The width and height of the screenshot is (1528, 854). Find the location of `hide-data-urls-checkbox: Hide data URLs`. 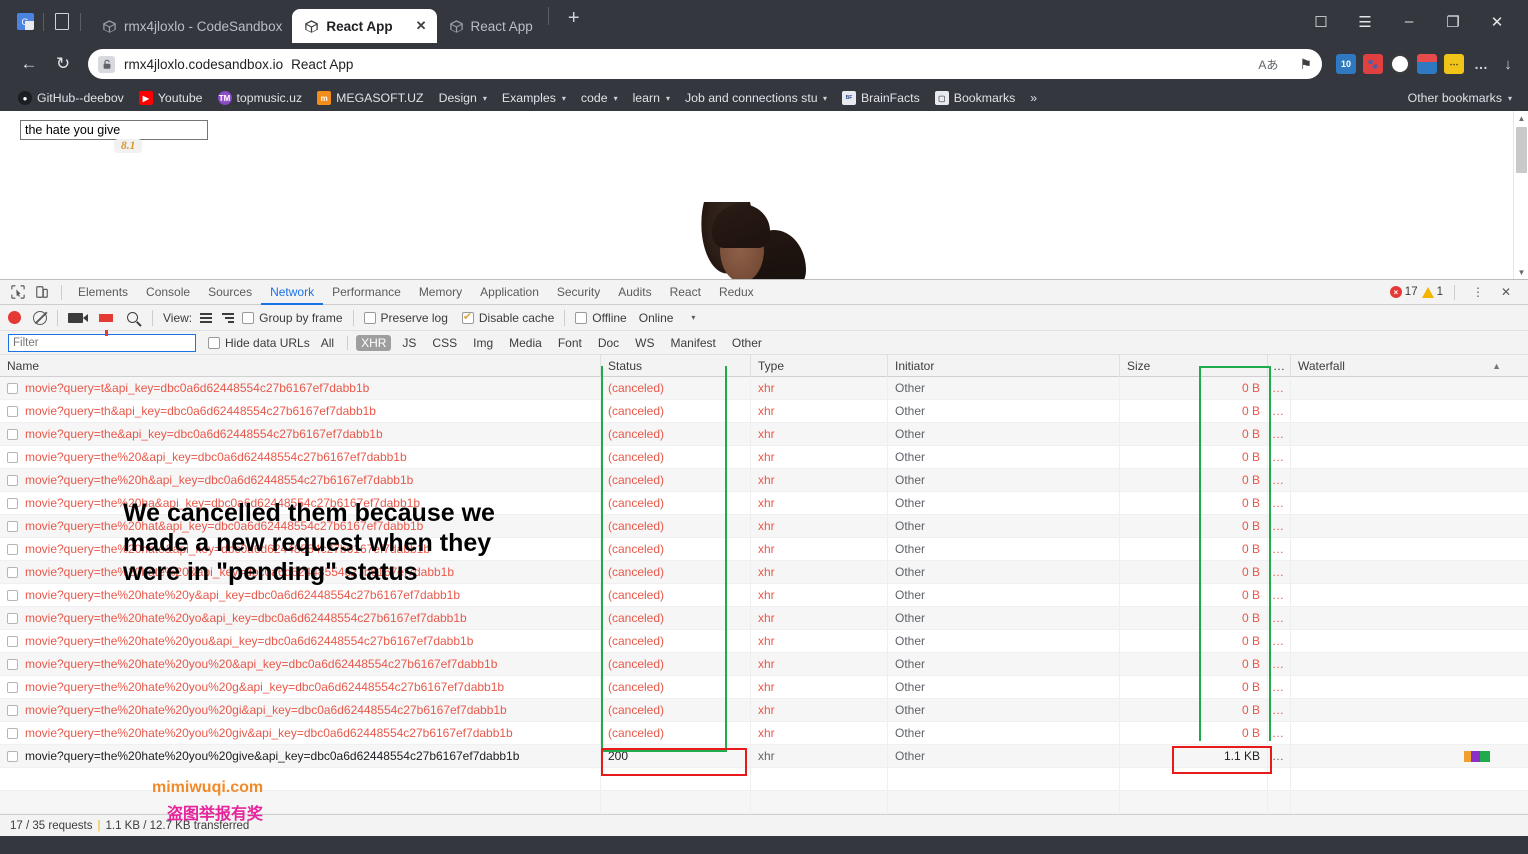

hide-data-urls-checkbox: Hide data URLs is located at coordinates (259, 343).